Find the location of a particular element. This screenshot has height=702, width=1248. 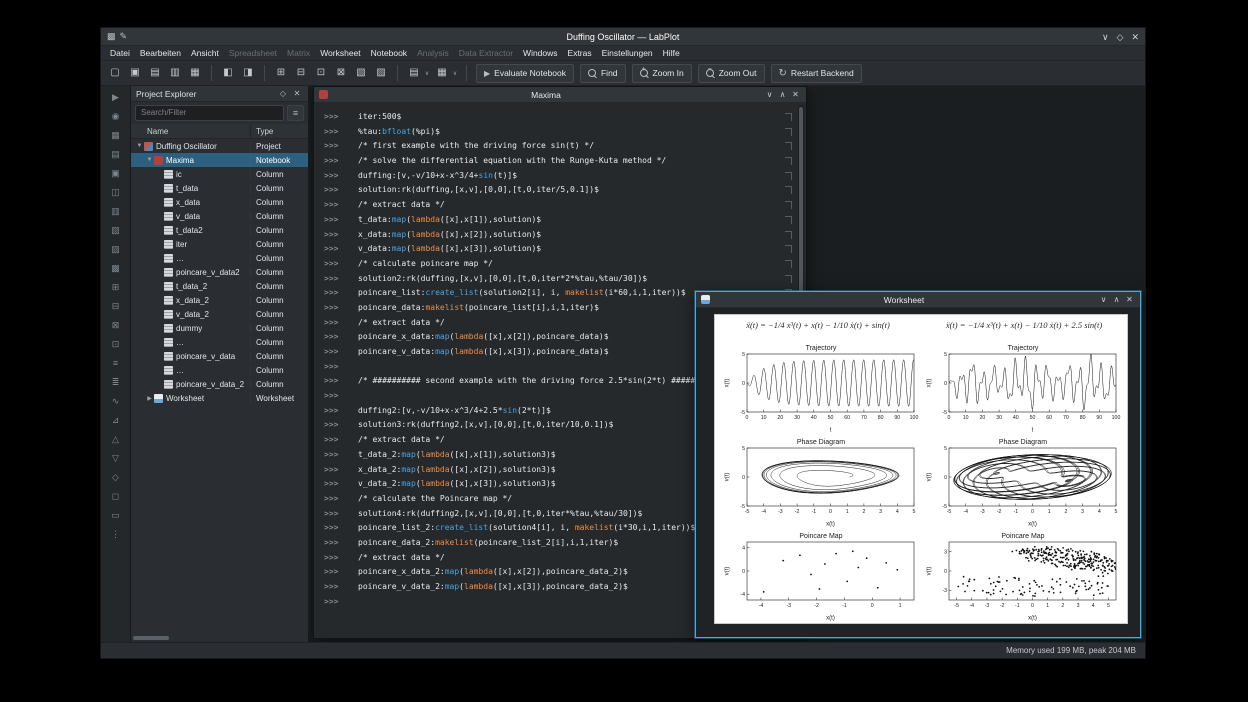

dock-tool-icon-16: ∿ is located at coordinates (116, 401).